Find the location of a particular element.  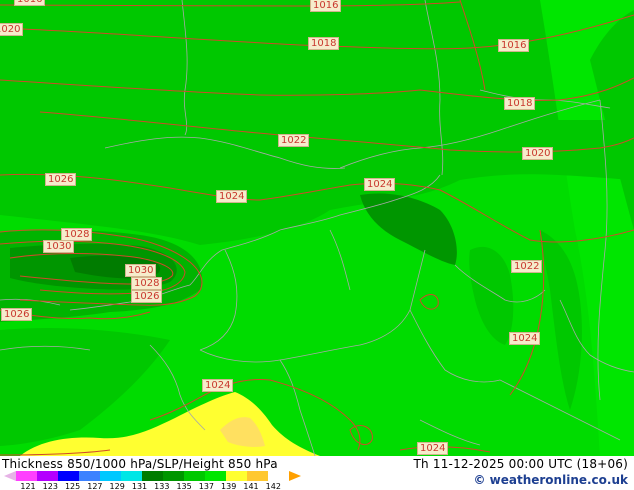

scale-ticks: 121 123 125 127 129 131 133 135 137 139 141 142 is located at coordinates (155, 486).